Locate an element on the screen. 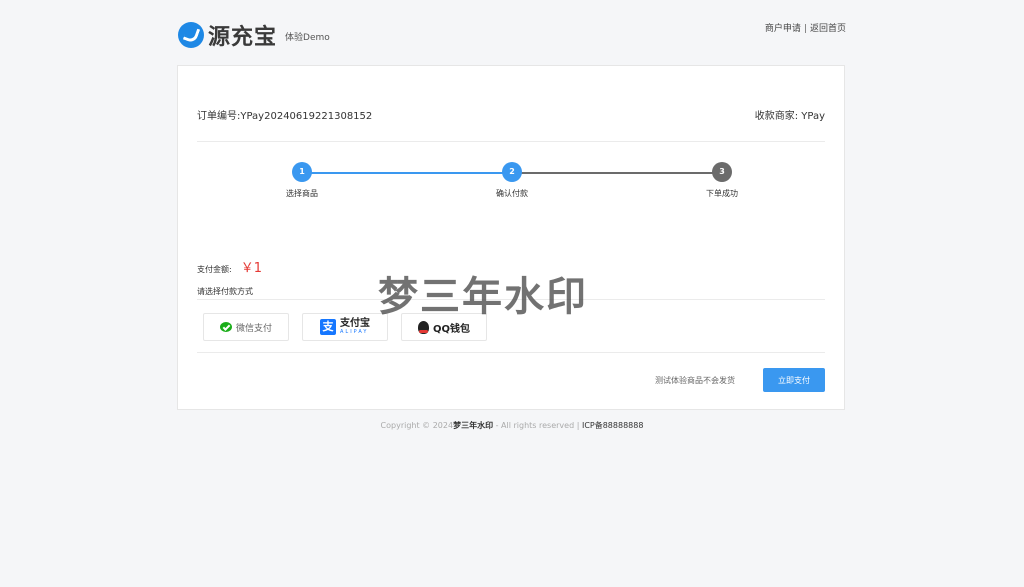 Image resolution: width=1024 pixels, height=587 pixels. qq-wallet-button: QQ钱包 is located at coordinates (444, 327).